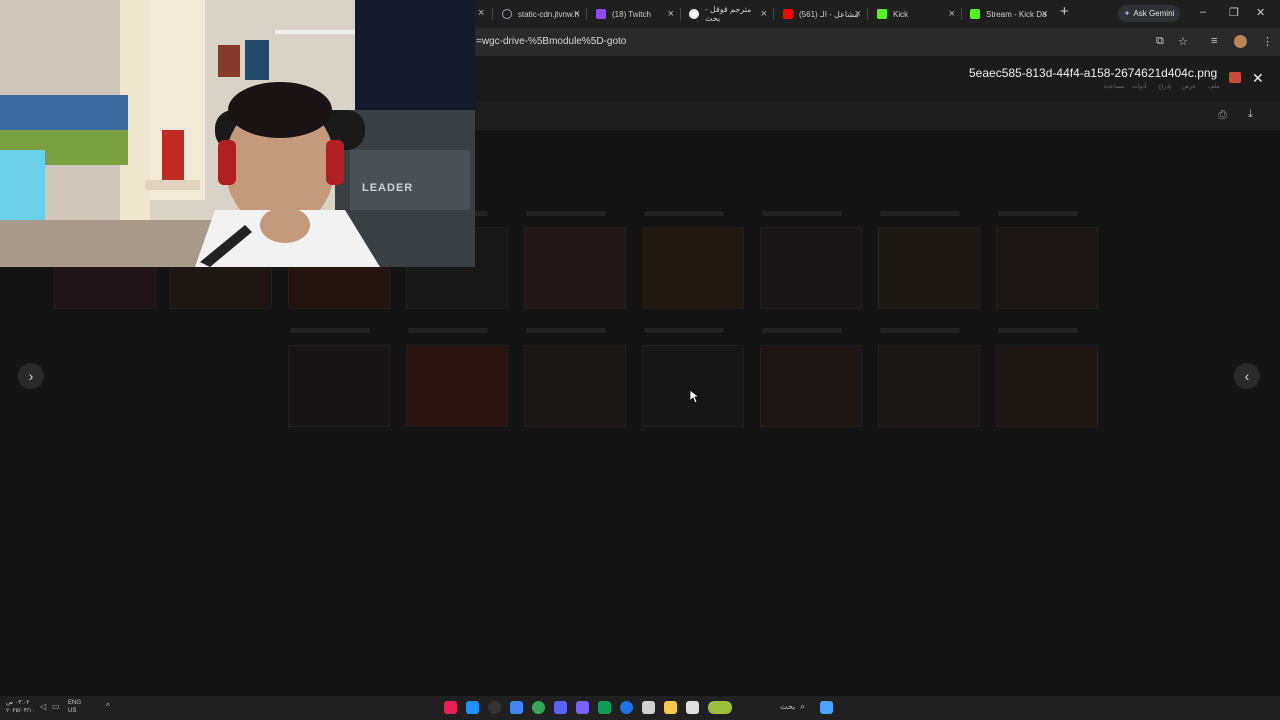 This screenshot has width=1280, height=720. What do you see at coordinates (670, 707) in the screenshot?
I see `file-explorer-taskbar-icon` at bounding box center [670, 707].